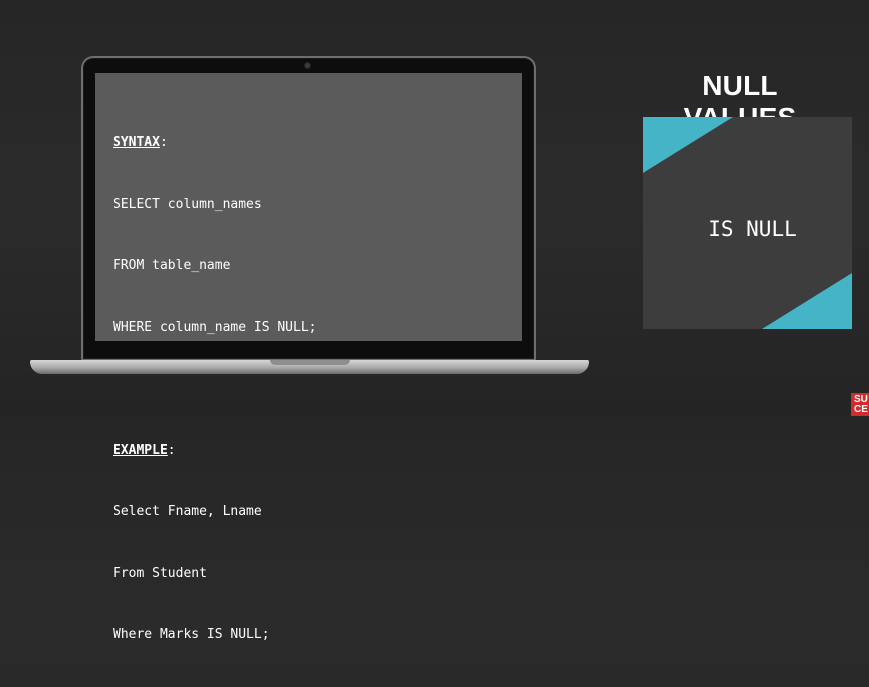 Image resolution: width=869 pixels, height=687 pixels. What do you see at coordinates (688, 145) in the screenshot?
I see `accent-triangle-top` at bounding box center [688, 145].